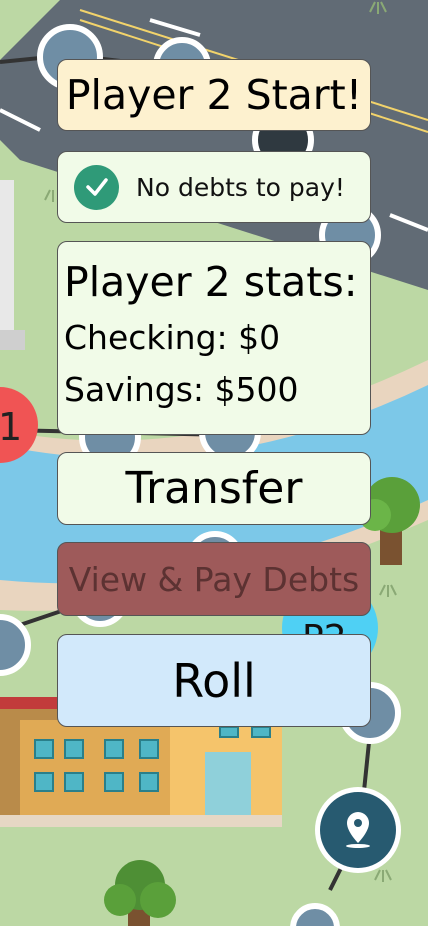 This screenshot has width=428, height=926. Describe the element at coordinates (181, 389) in the screenshot. I see `savings-balance: Savings: $500` at that location.